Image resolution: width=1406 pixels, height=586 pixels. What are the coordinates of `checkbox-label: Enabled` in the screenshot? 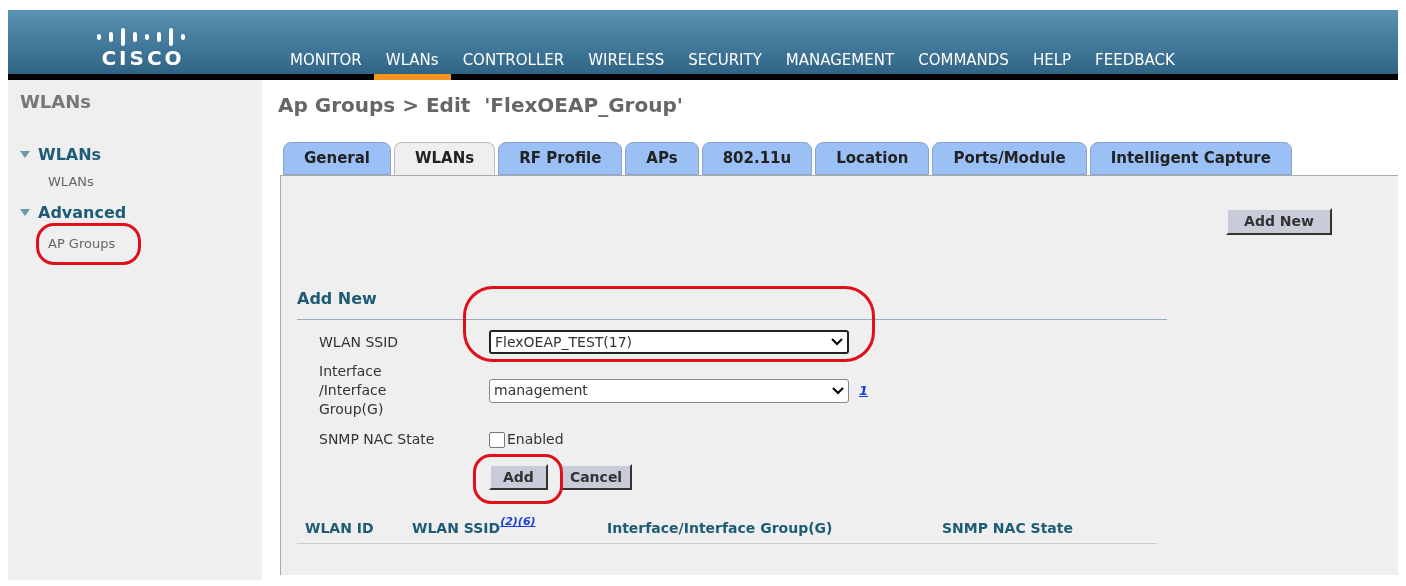 It's located at (535, 439).